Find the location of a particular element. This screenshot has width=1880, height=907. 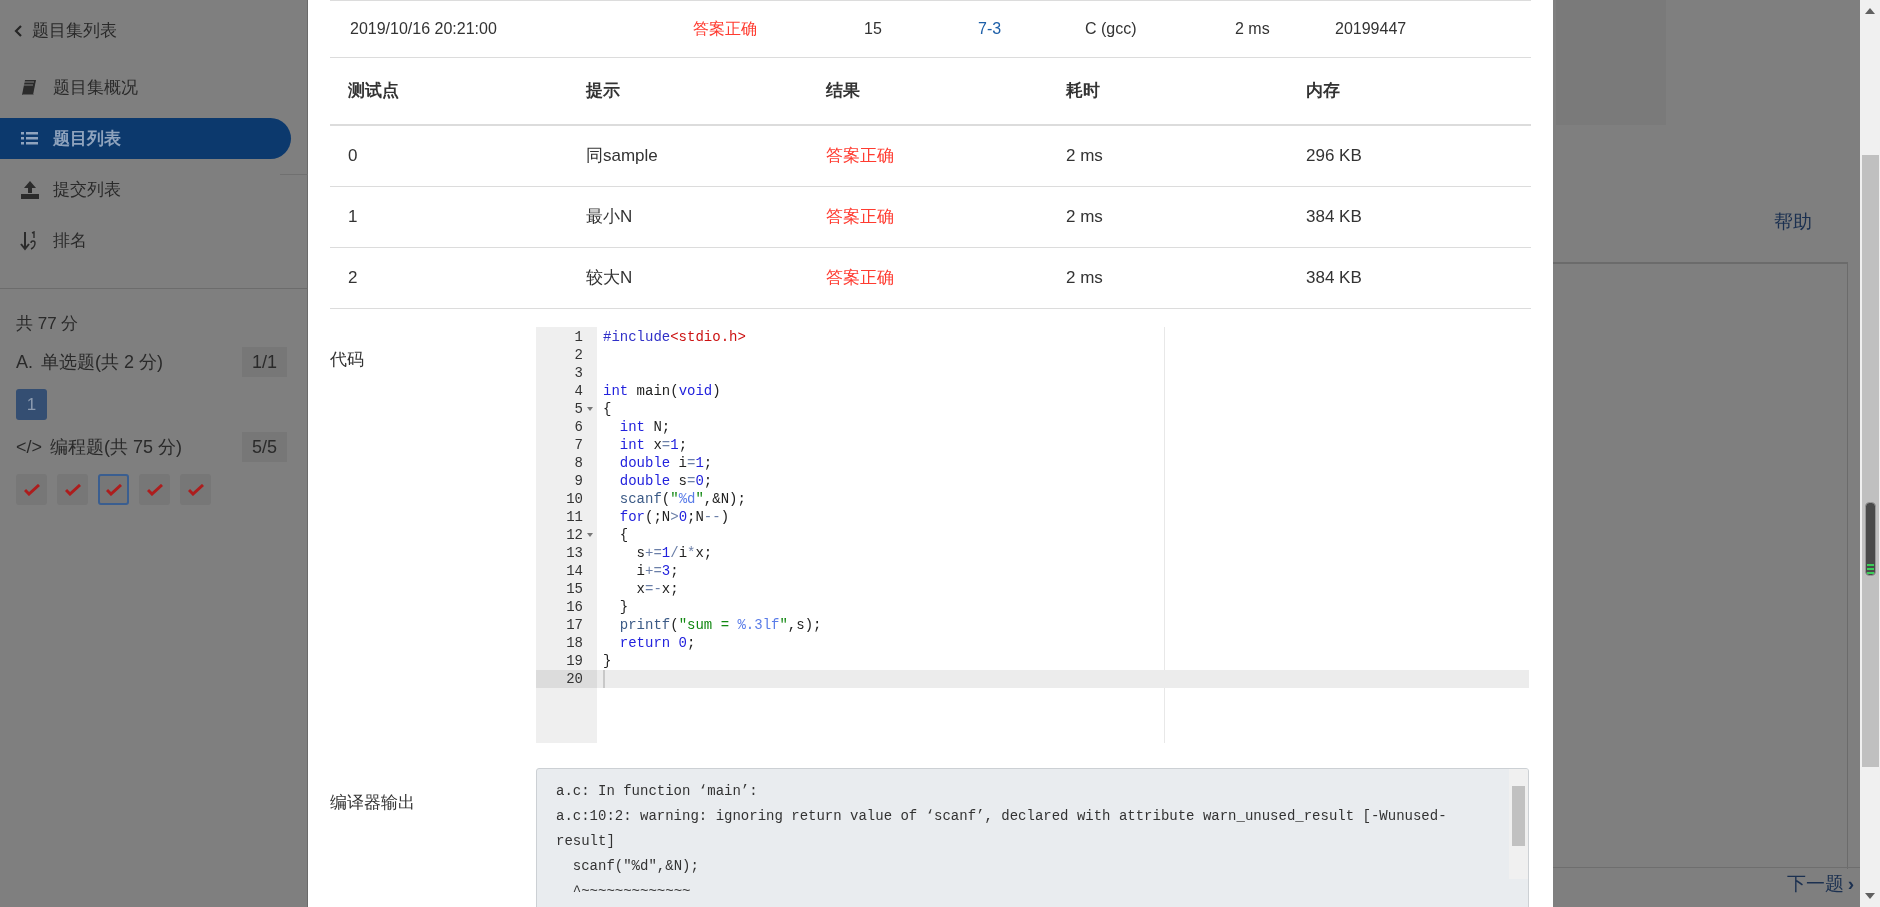

section-title: 单选题(共 2 分) is located at coordinates (102, 362).